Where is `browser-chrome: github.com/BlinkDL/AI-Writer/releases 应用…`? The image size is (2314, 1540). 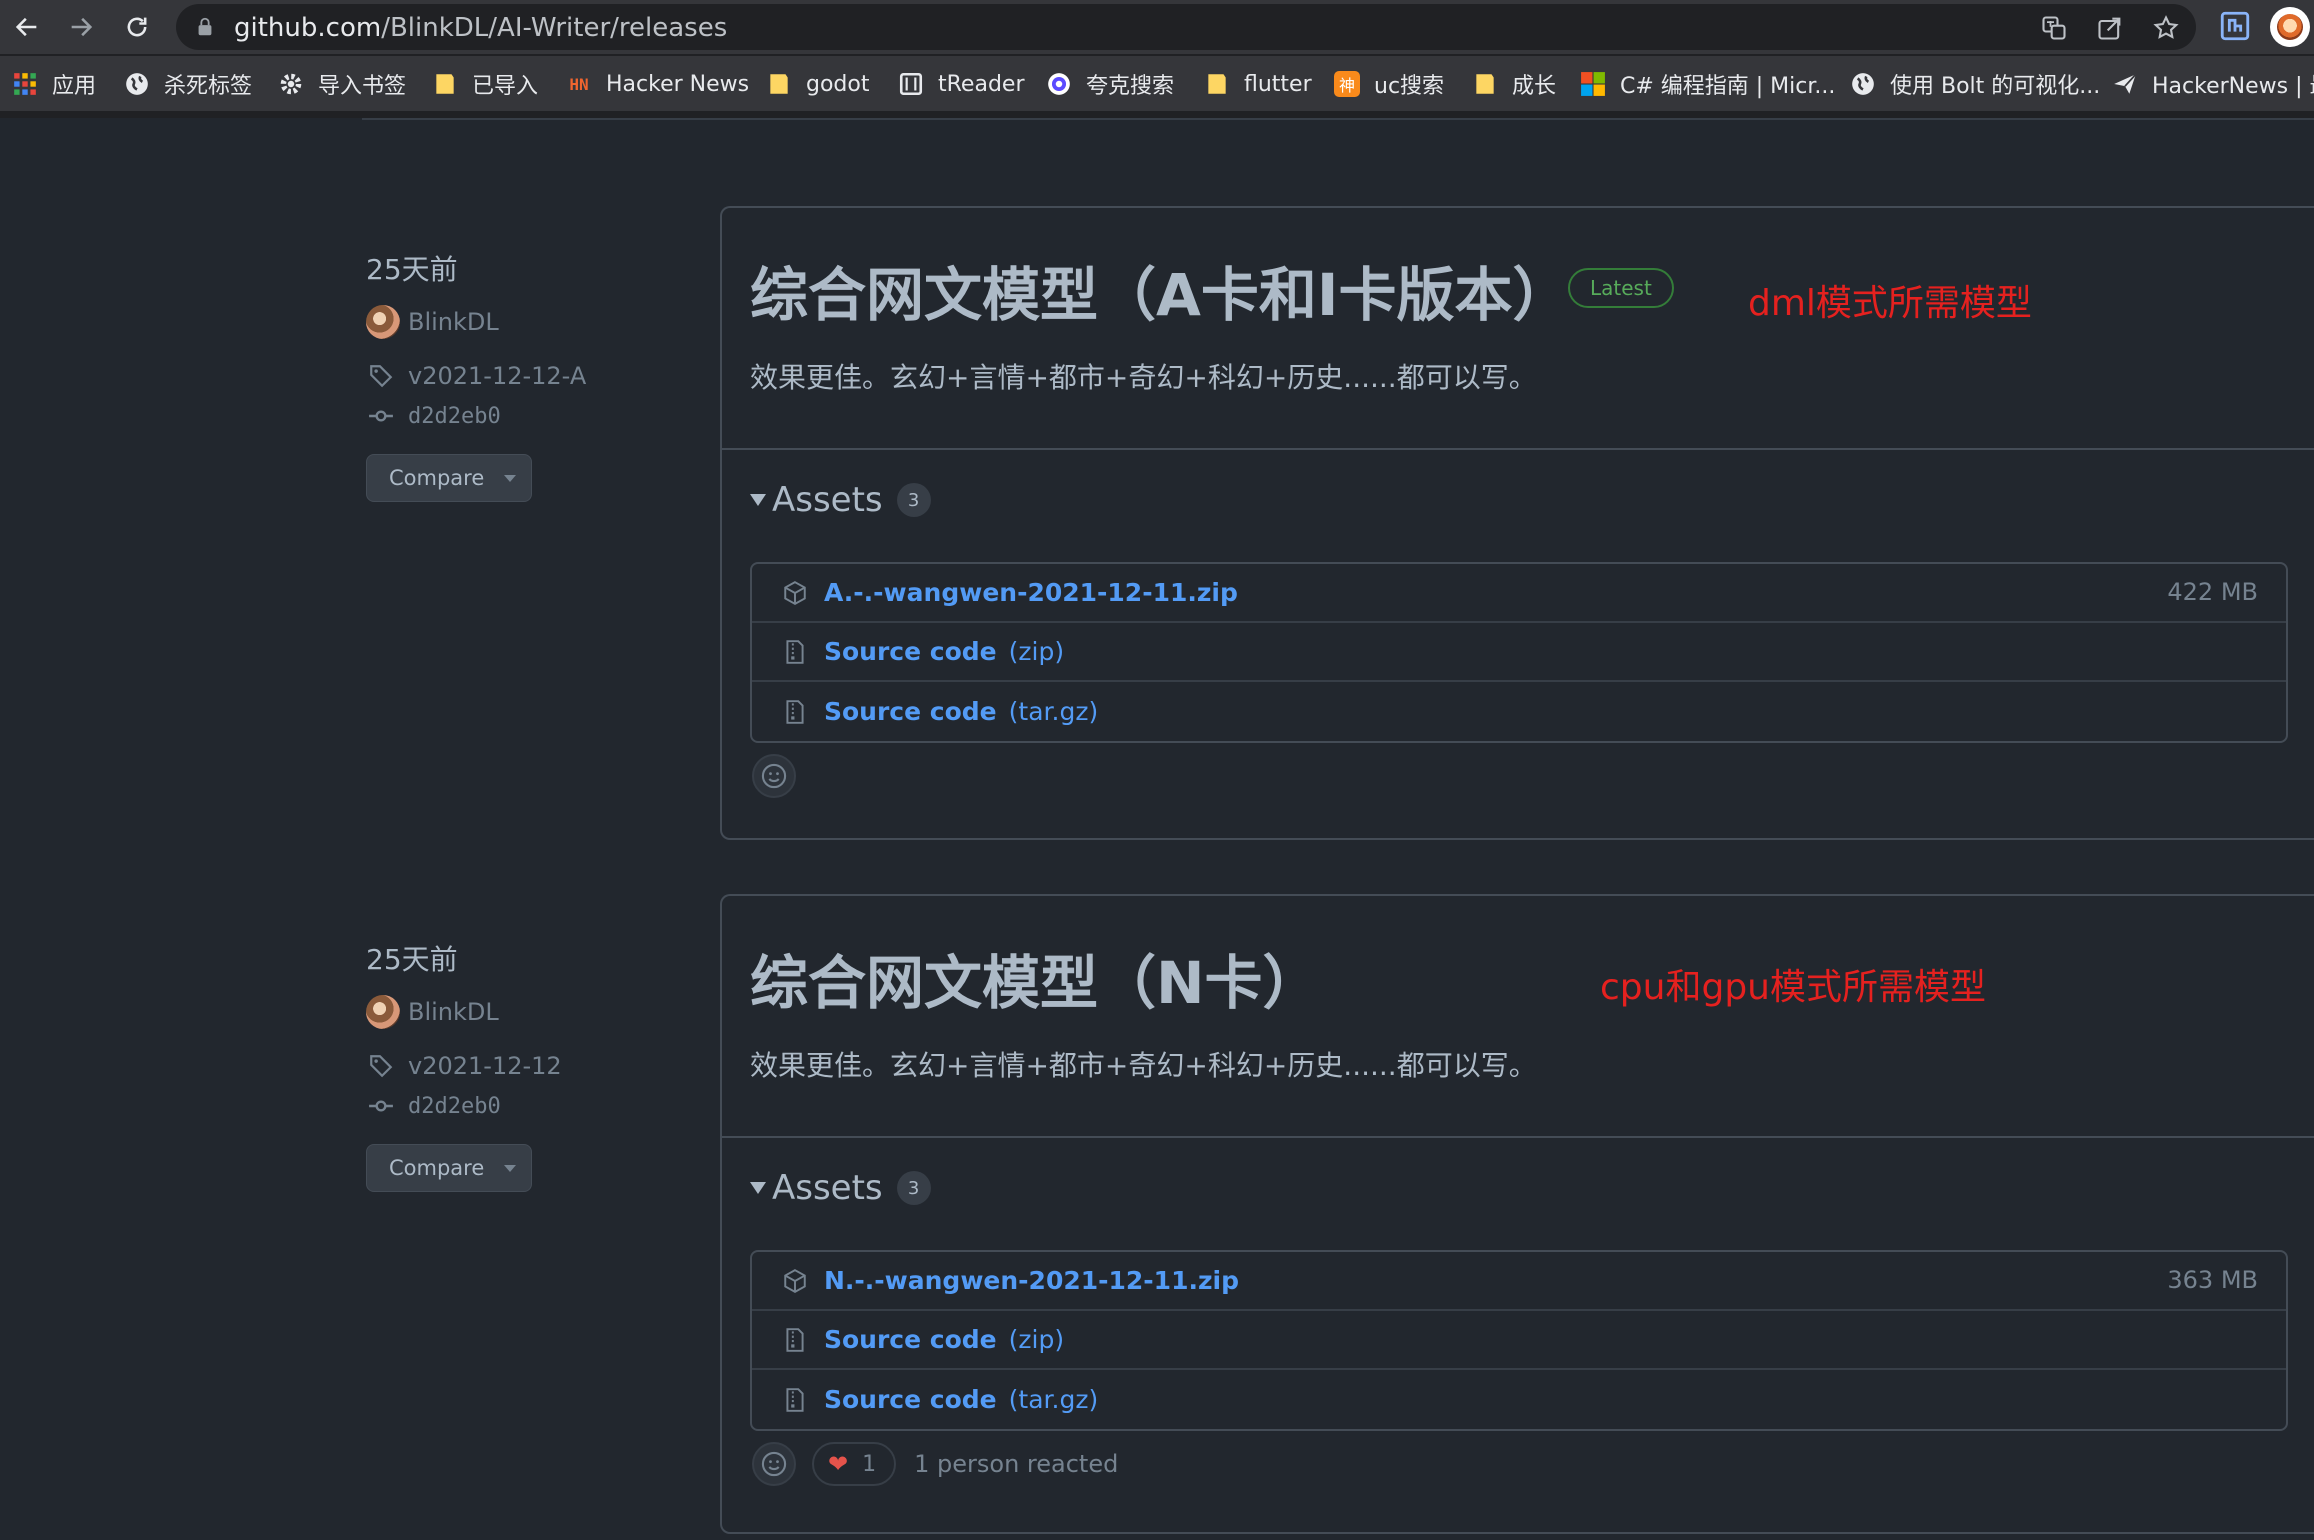 browser-chrome: github.com/BlinkDL/AI-Writer/releases 应用… is located at coordinates (1157, 59).